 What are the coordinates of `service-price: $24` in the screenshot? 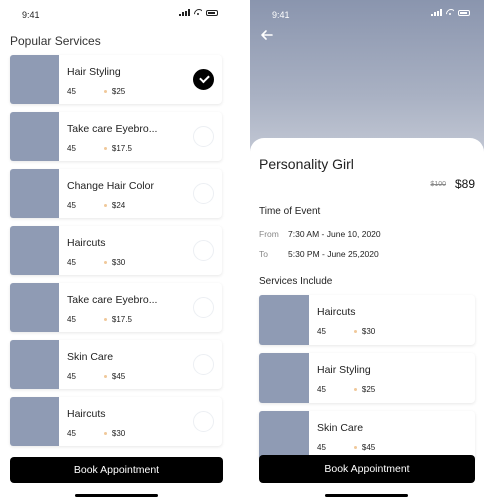 It's located at (118, 205).